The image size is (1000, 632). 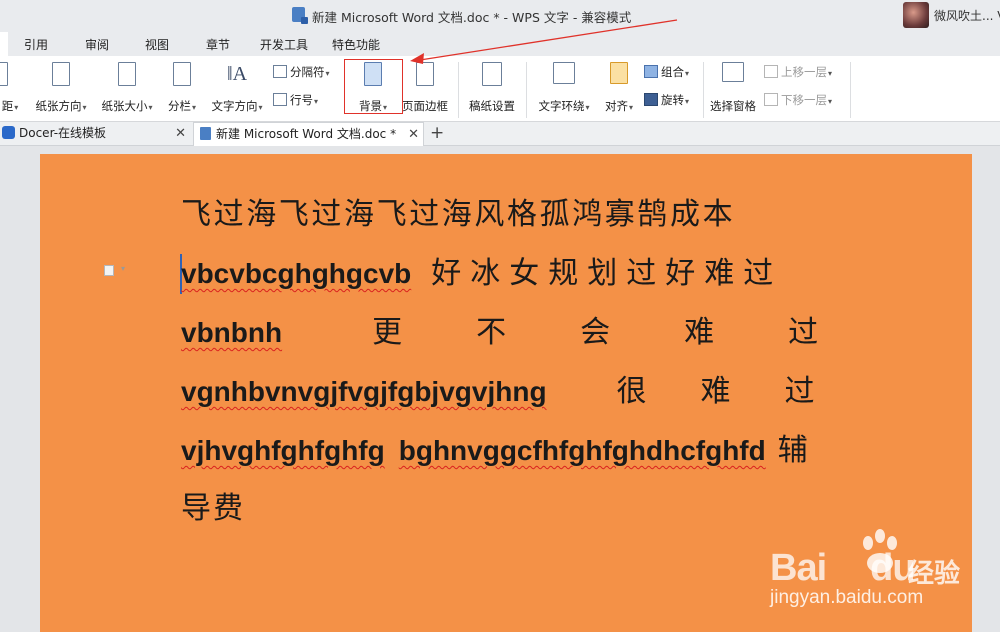 I want to click on margins-button: 距▾, so click(x=11, y=87).